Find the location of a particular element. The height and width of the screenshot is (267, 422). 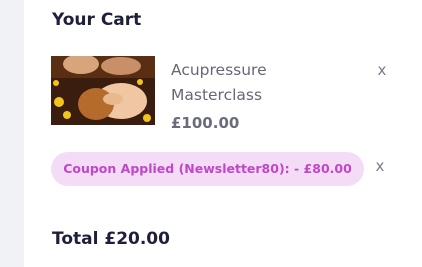

course-price: £100.00 is located at coordinates (205, 123).